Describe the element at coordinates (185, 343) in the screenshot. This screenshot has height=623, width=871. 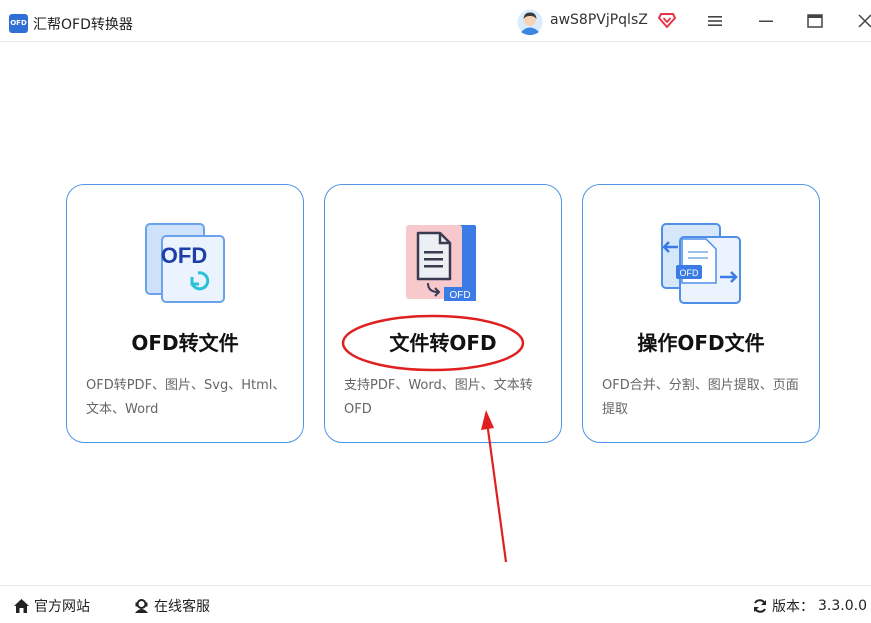
I see `card-title: OFD转文件` at that location.